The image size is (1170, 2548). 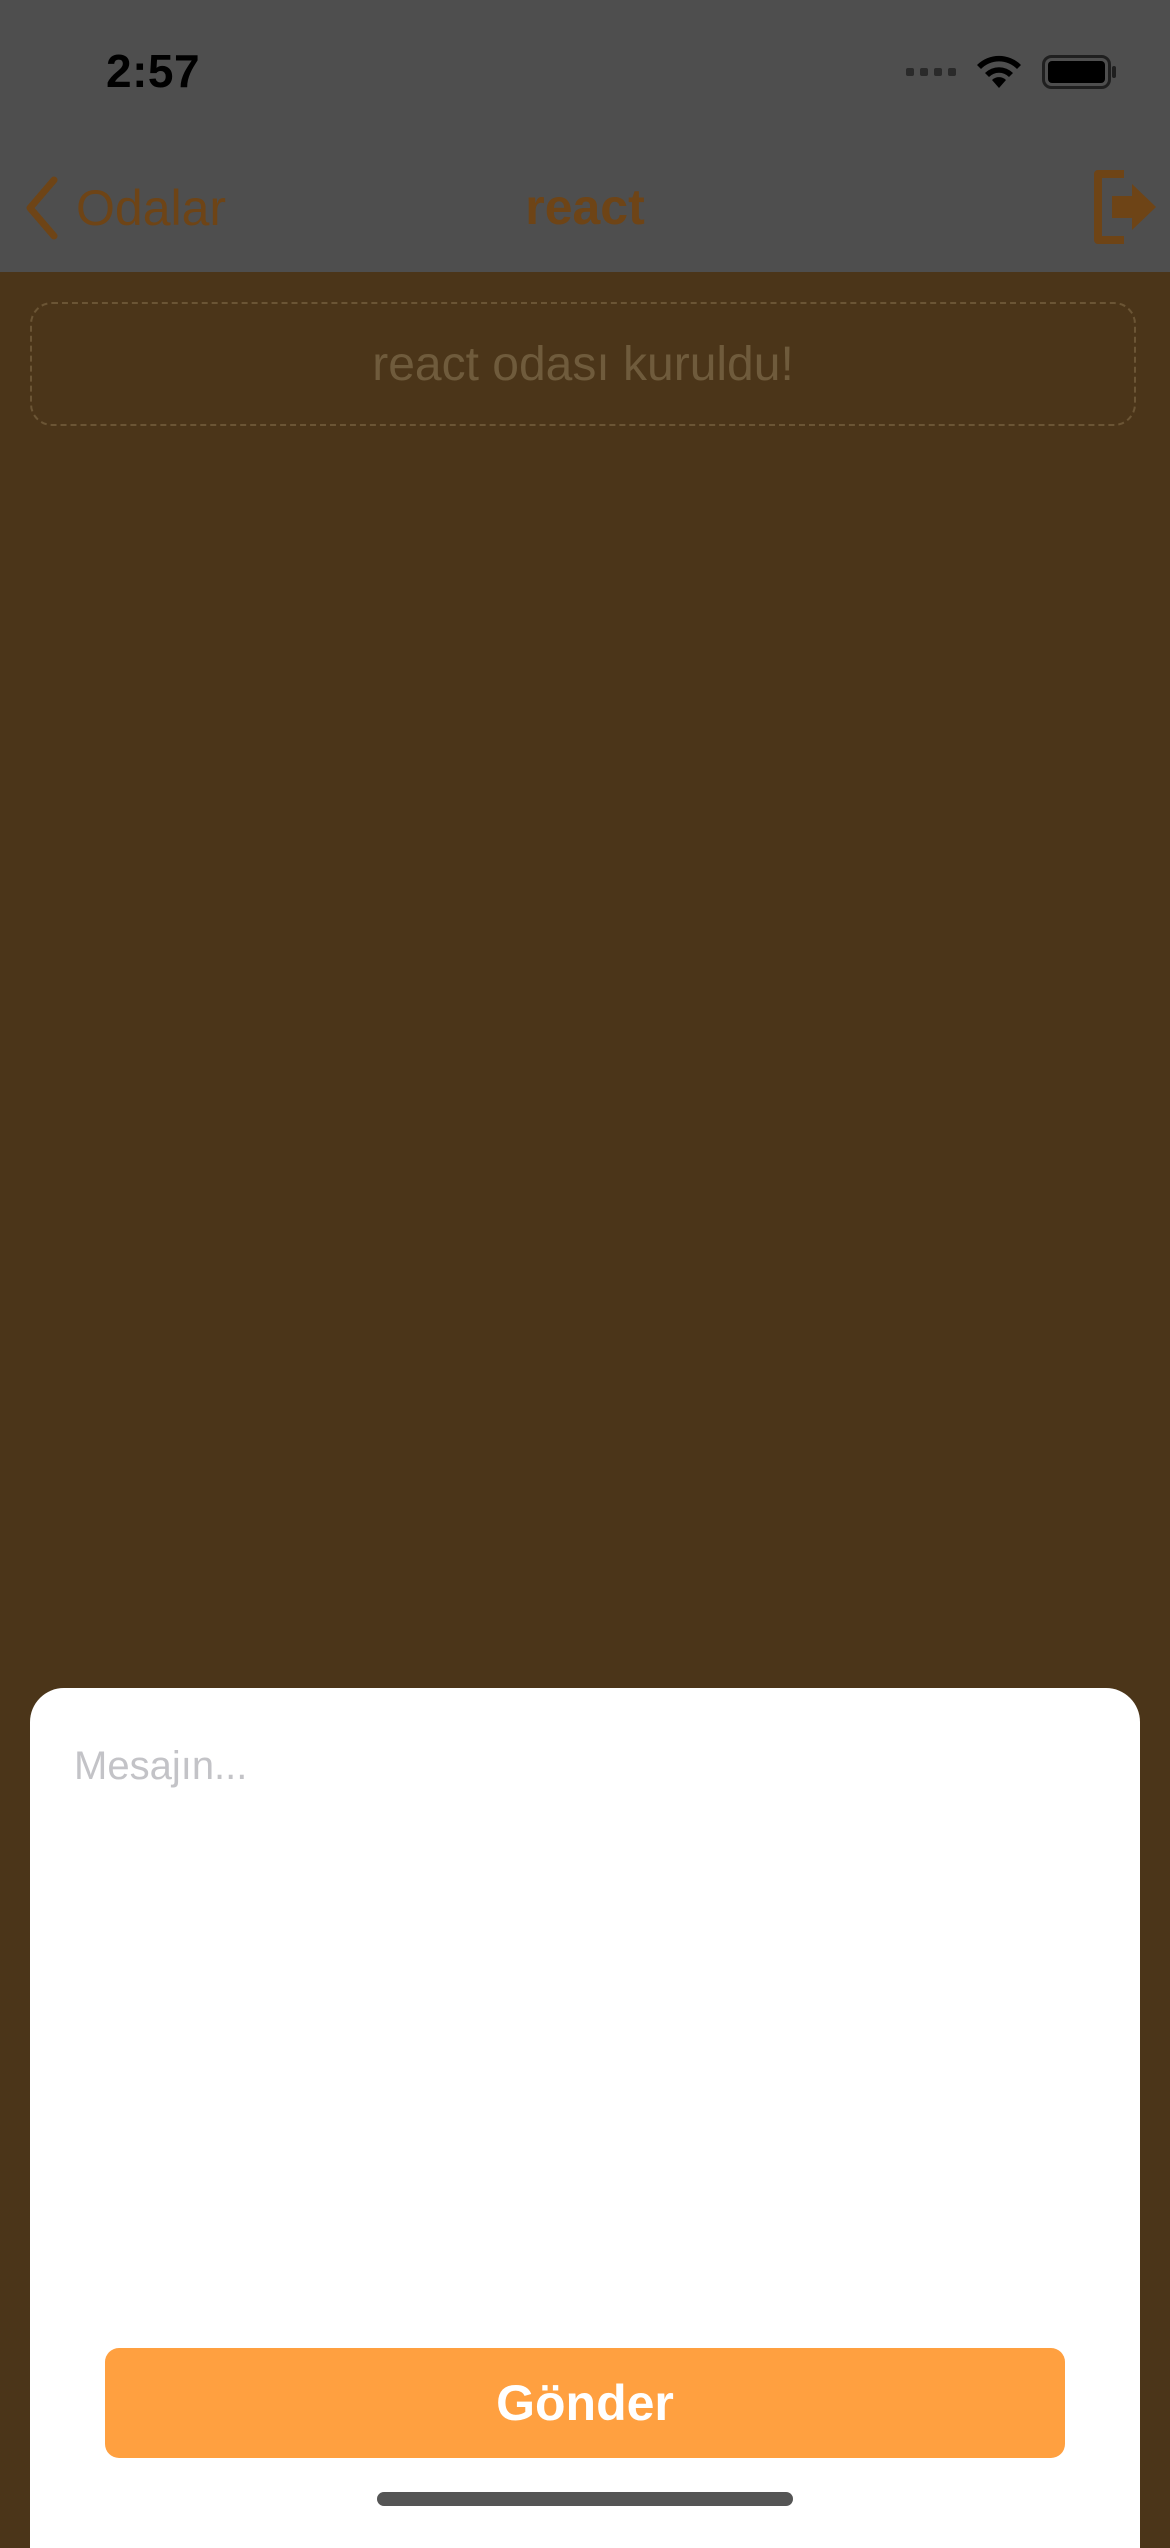 I want to click on sign-out-button, so click(x=1124, y=209).